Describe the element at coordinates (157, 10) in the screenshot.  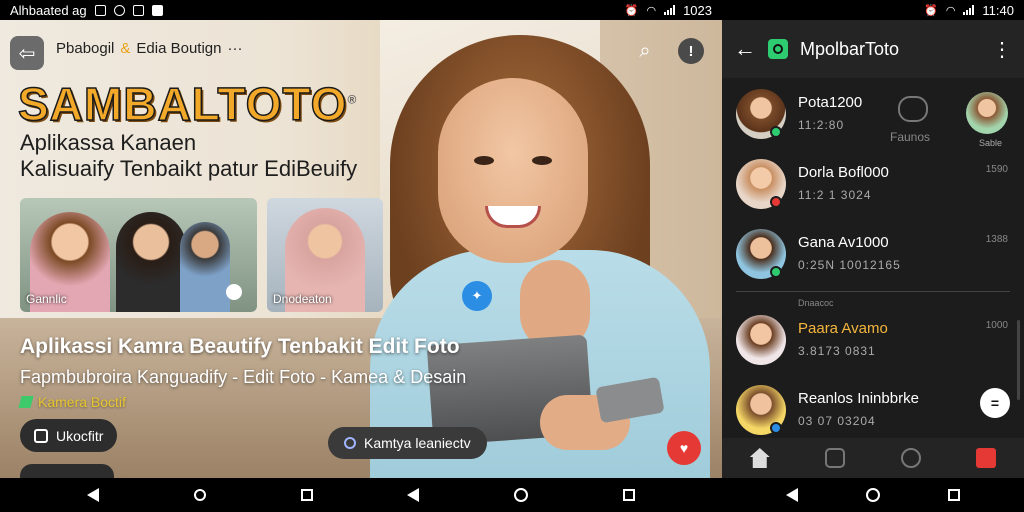
I see `image-icon` at that location.